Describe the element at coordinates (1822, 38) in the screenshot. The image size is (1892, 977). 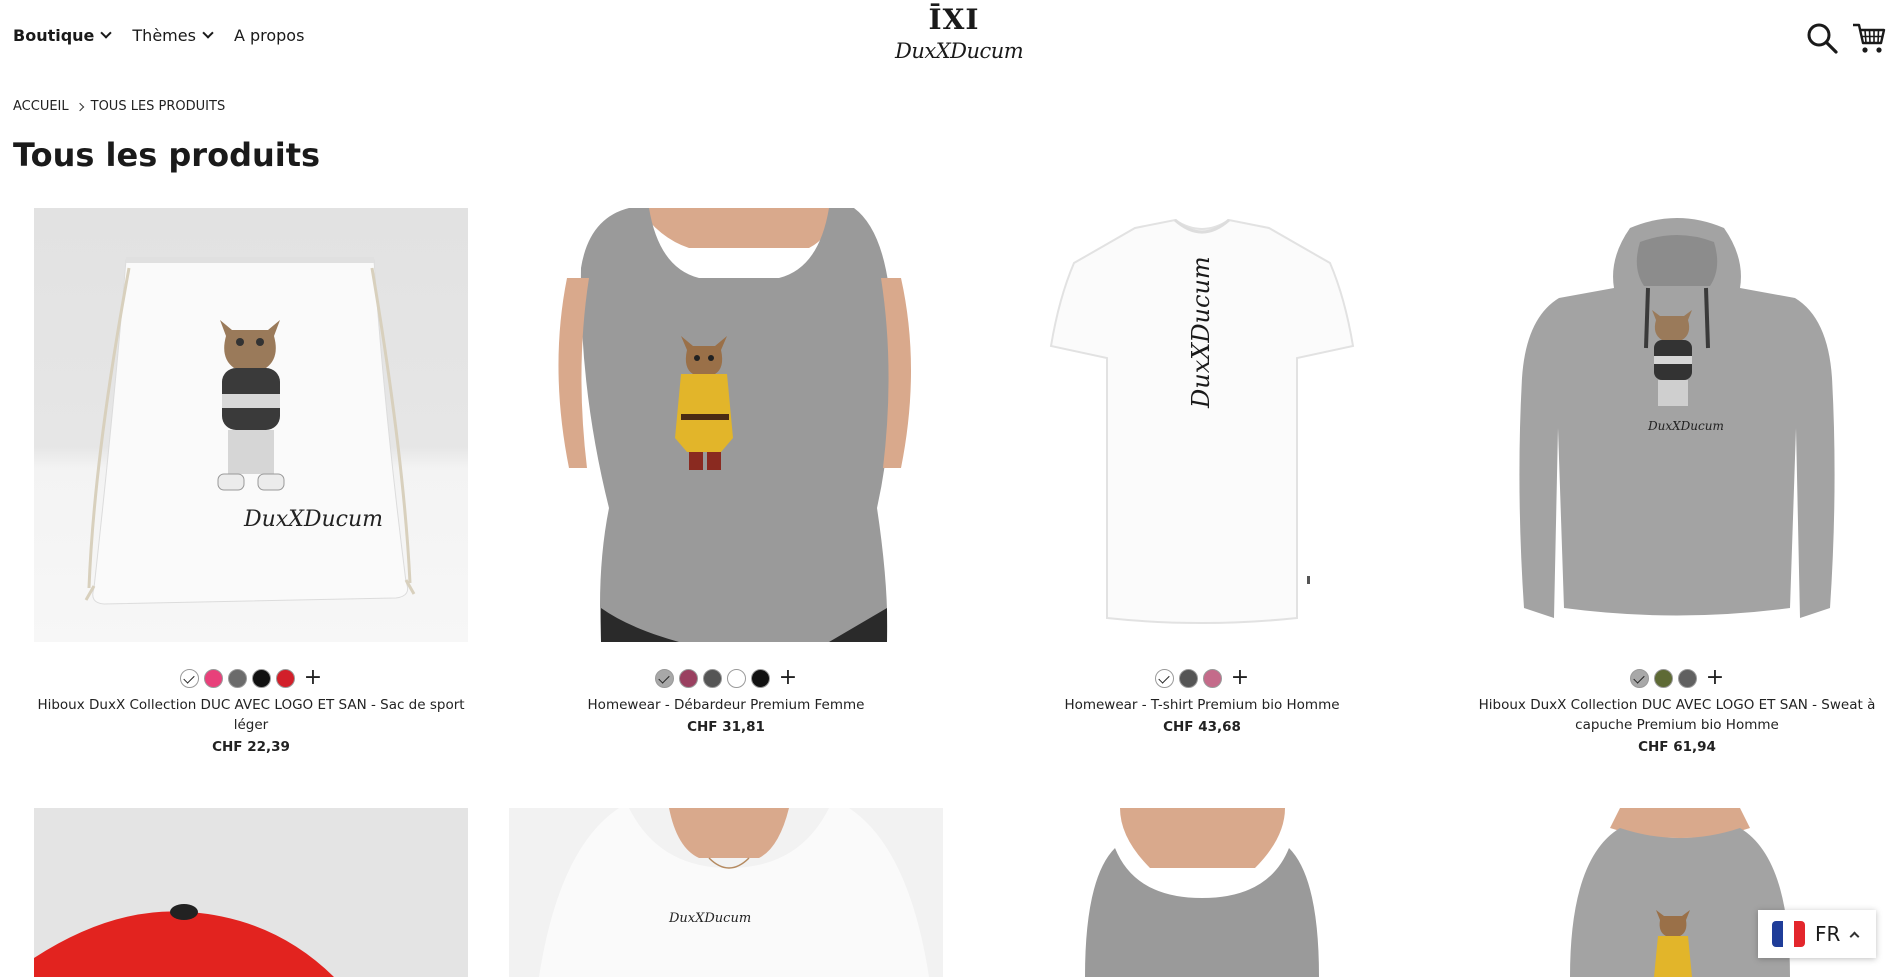
I see `search-icon` at that location.